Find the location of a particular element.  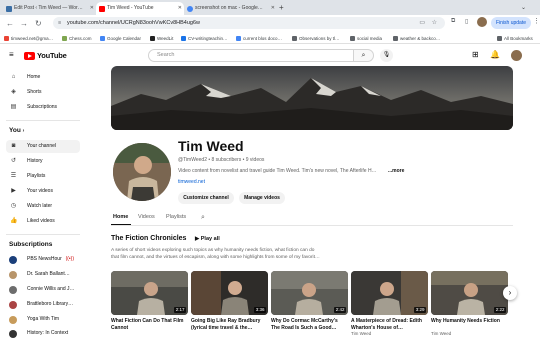

bookmark-item: Chess.com is located at coordinates (77, 38).